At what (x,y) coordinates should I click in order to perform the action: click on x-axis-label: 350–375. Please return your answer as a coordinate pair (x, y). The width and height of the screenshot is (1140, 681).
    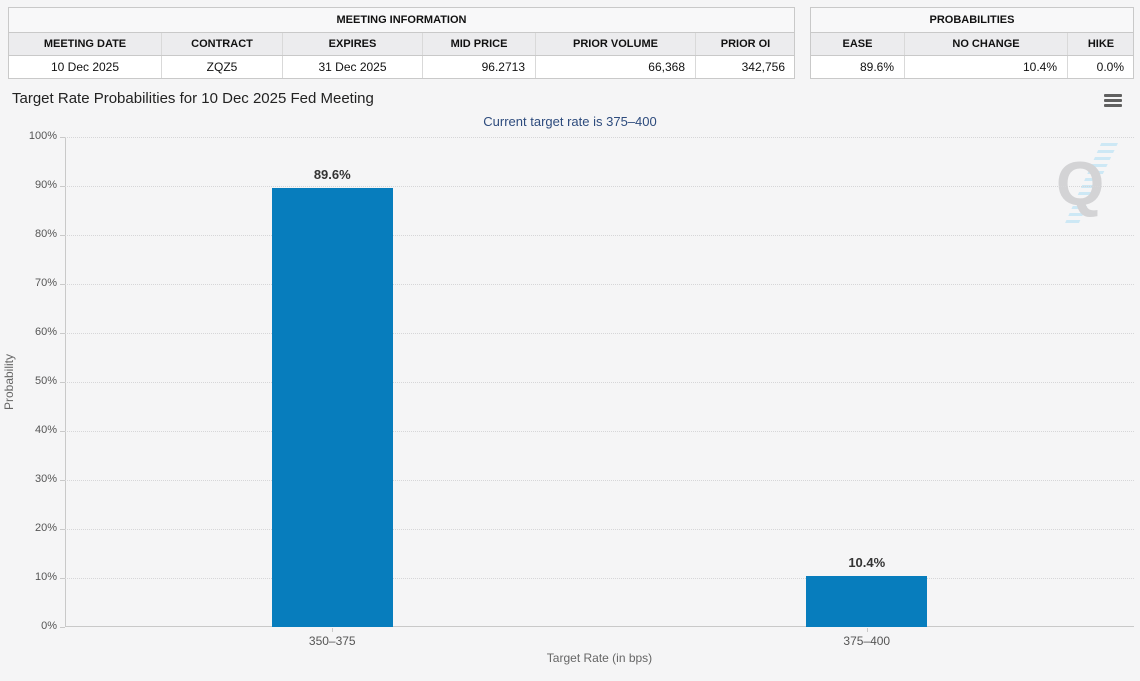
    Looking at the image, I should click on (332, 641).